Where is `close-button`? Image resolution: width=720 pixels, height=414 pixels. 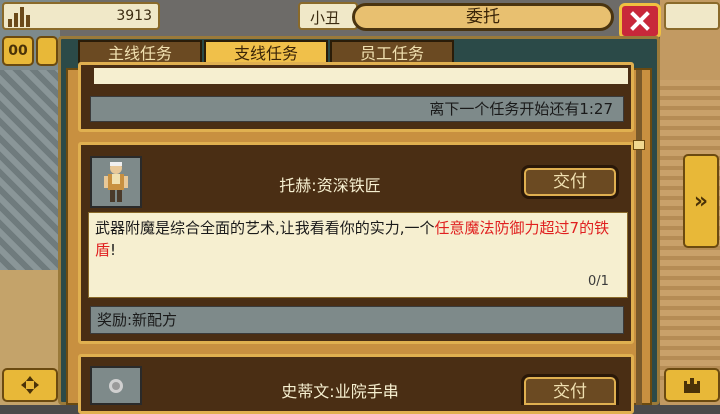 close-button is located at coordinates (640, 21).